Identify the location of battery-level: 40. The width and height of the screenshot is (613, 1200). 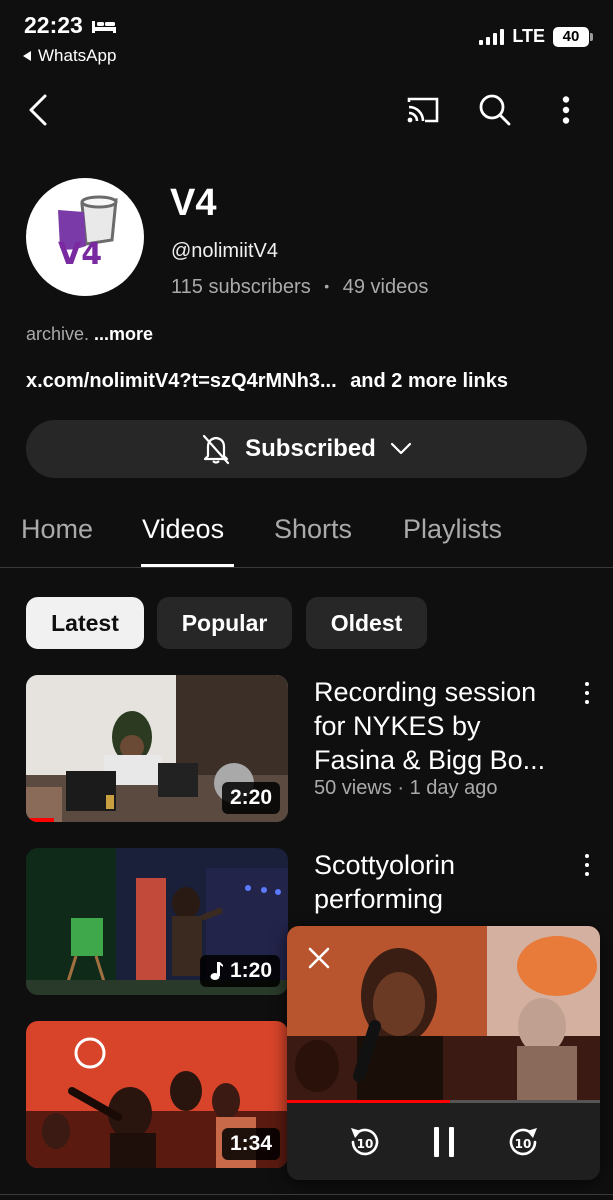
(571, 36).